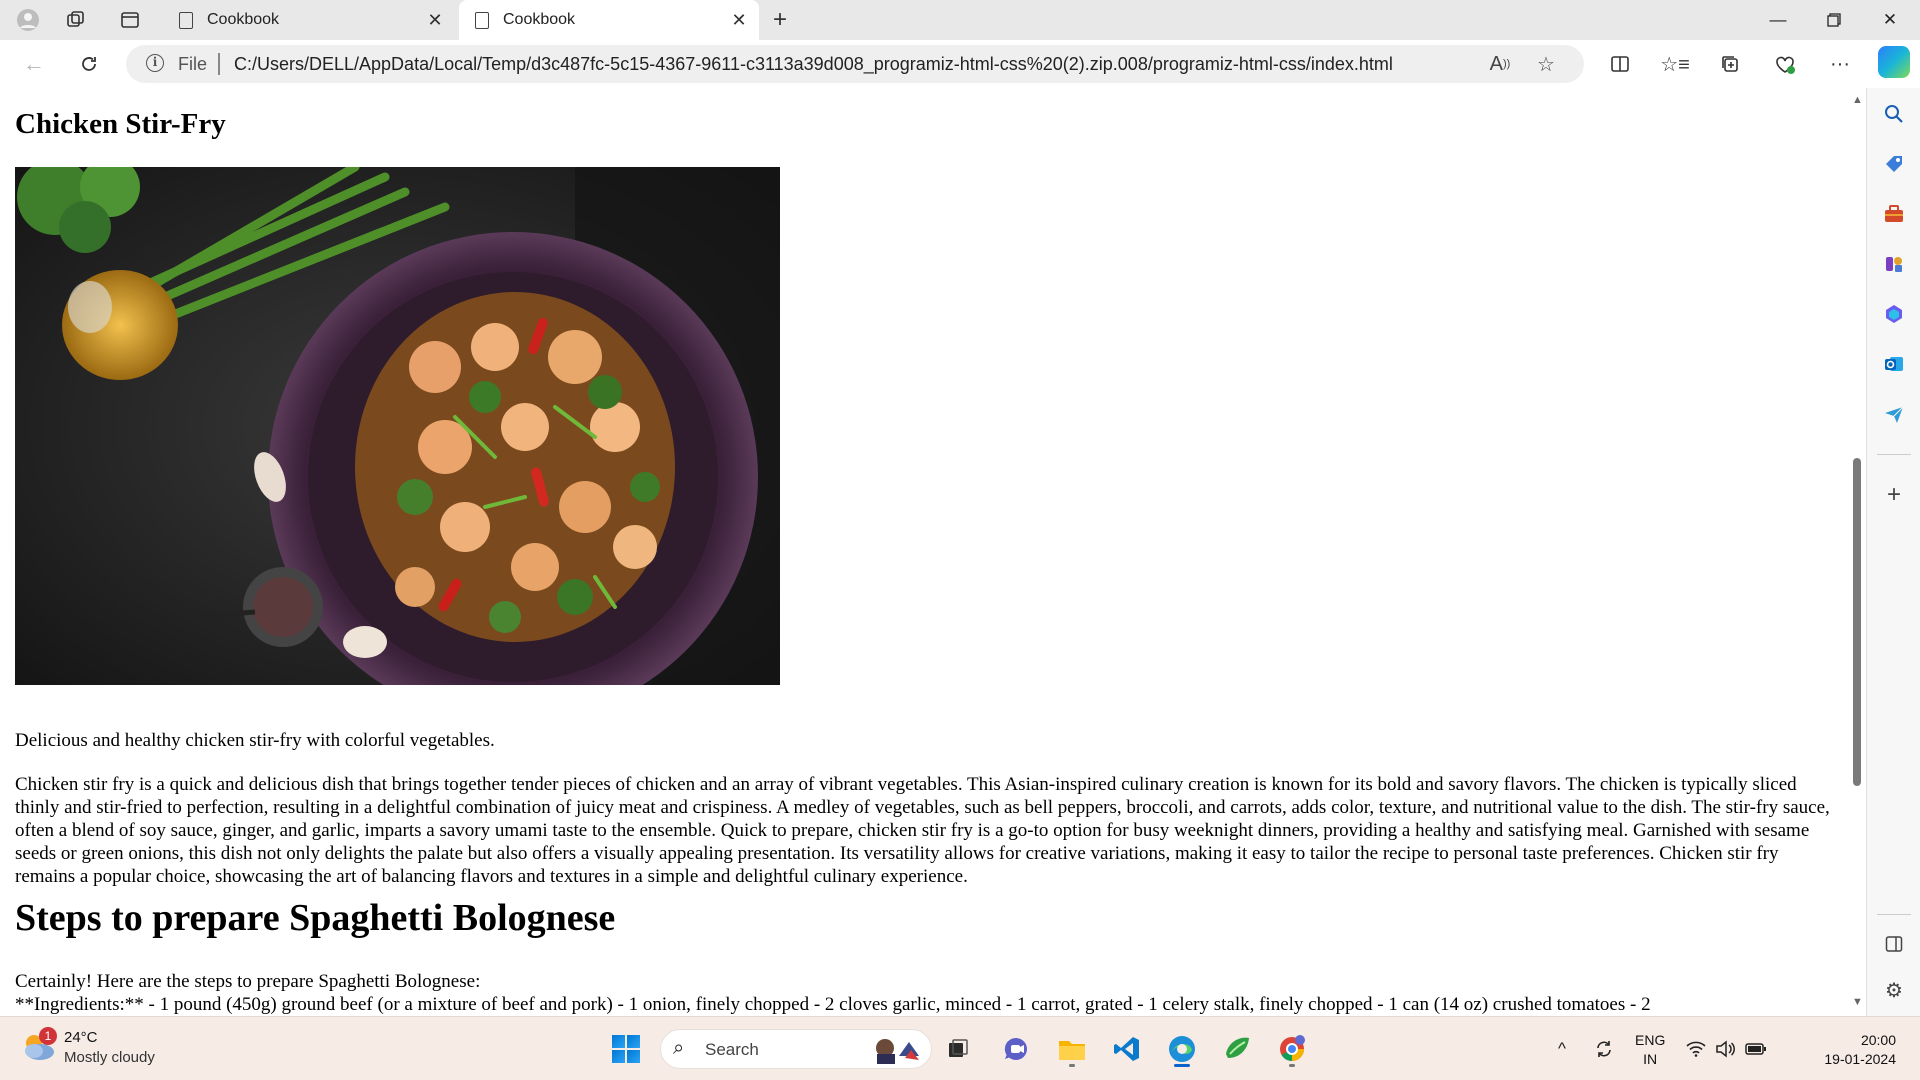 The height and width of the screenshot is (1080, 1920). What do you see at coordinates (1834, 20) in the screenshot?
I see `restore-button` at bounding box center [1834, 20].